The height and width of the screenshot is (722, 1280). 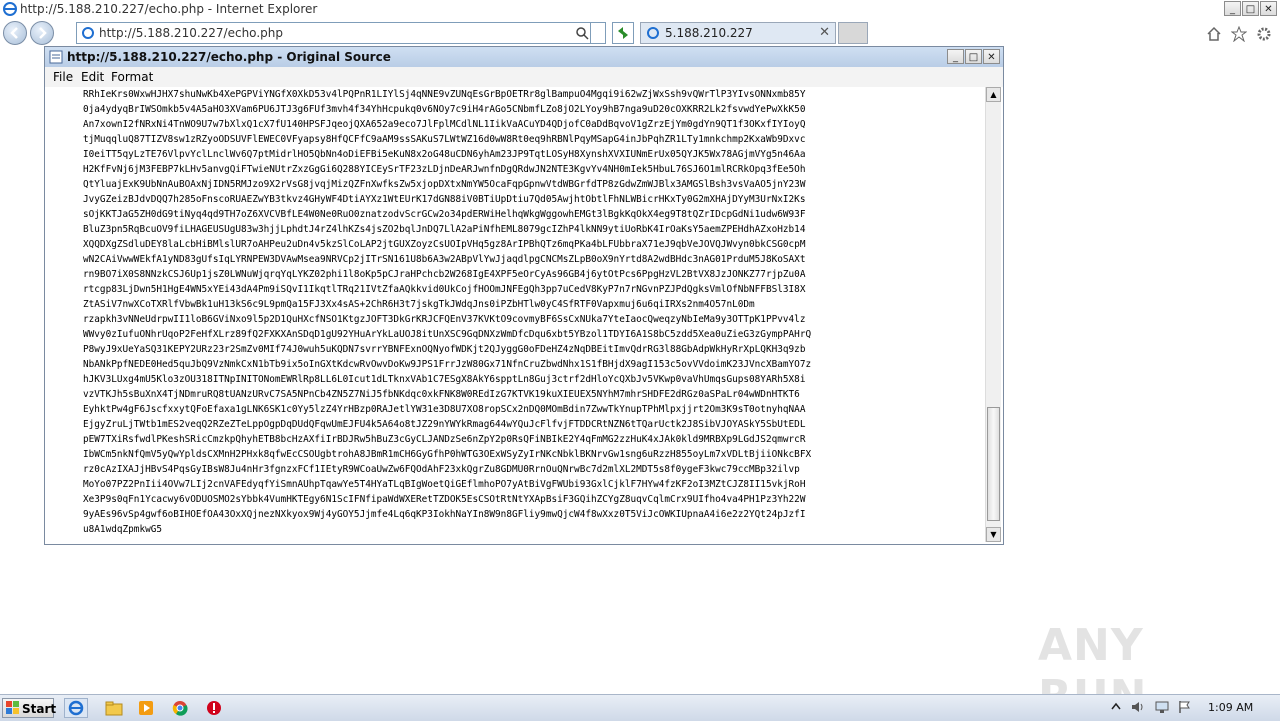 What do you see at coordinates (88, 33) in the screenshot?
I see `page-icon` at bounding box center [88, 33].